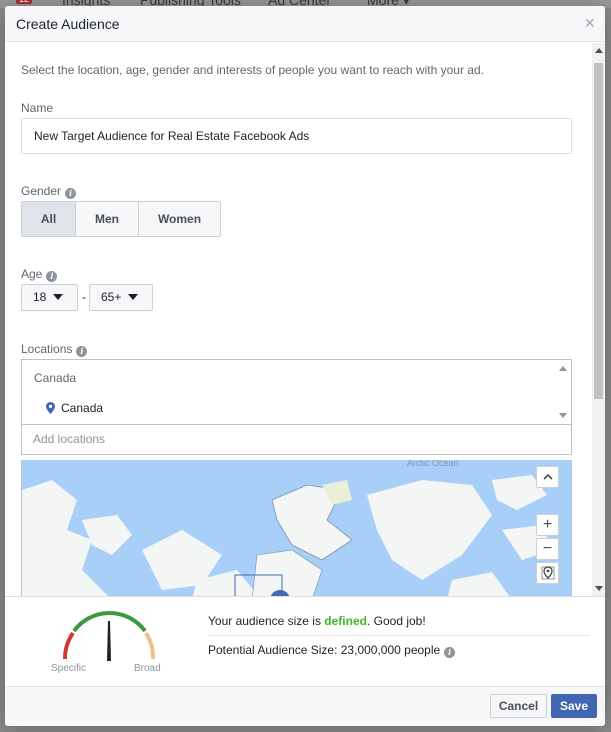  What do you see at coordinates (49, 297) in the screenshot?
I see `age-min-select: 18` at bounding box center [49, 297].